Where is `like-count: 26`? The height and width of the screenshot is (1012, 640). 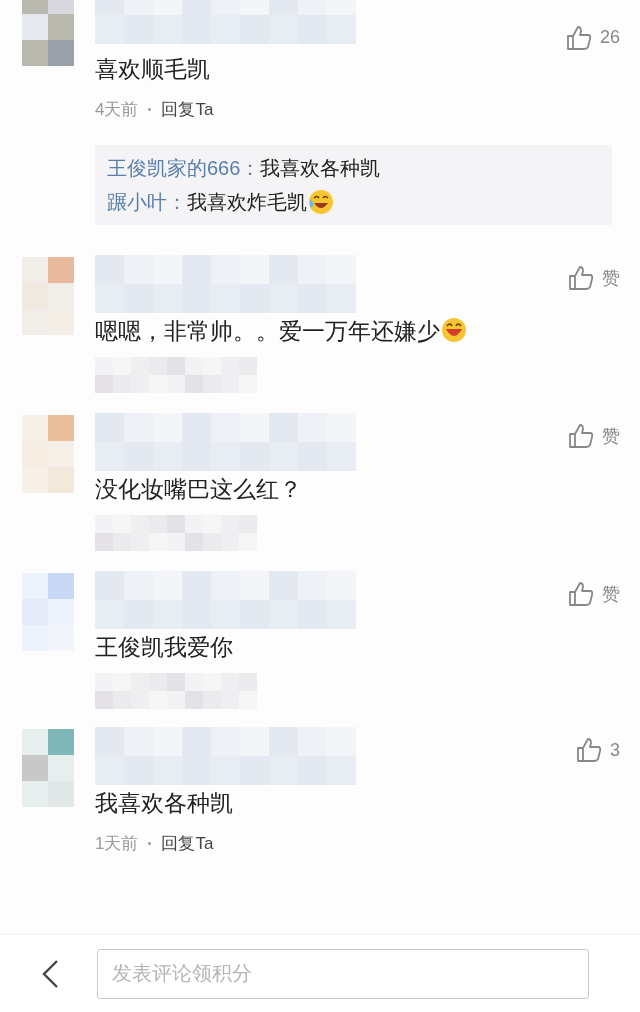
like-count: 26 is located at coordinates (609, 37).